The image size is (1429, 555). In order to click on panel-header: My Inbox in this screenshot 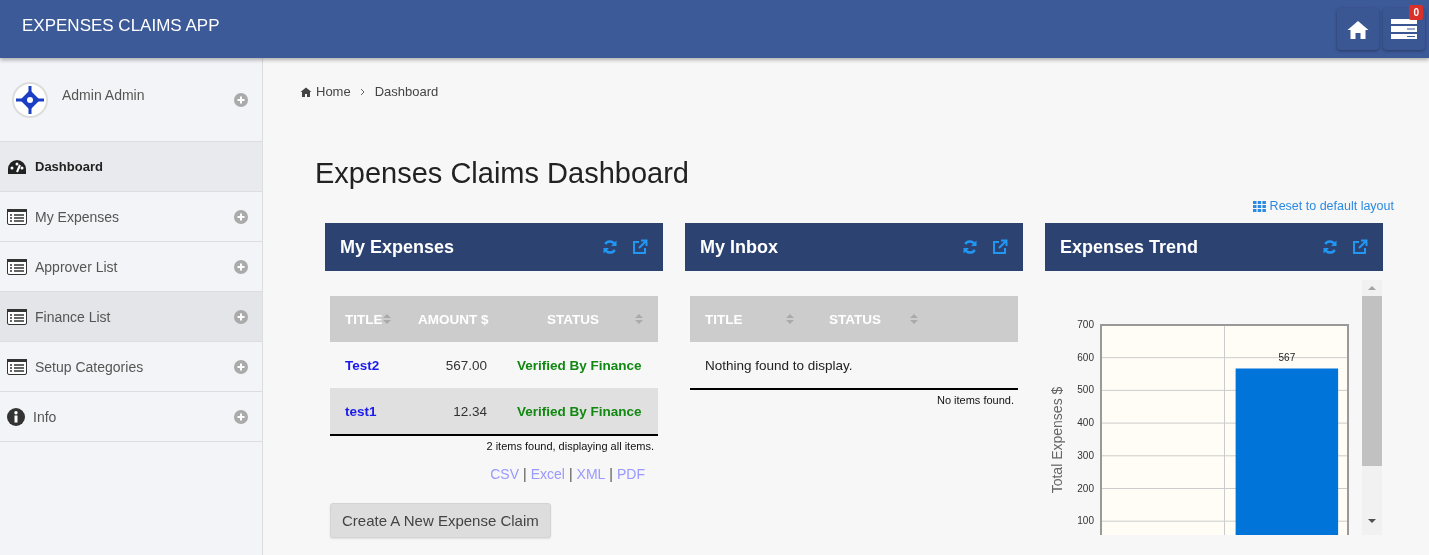, I will do `click(854, 247)`.